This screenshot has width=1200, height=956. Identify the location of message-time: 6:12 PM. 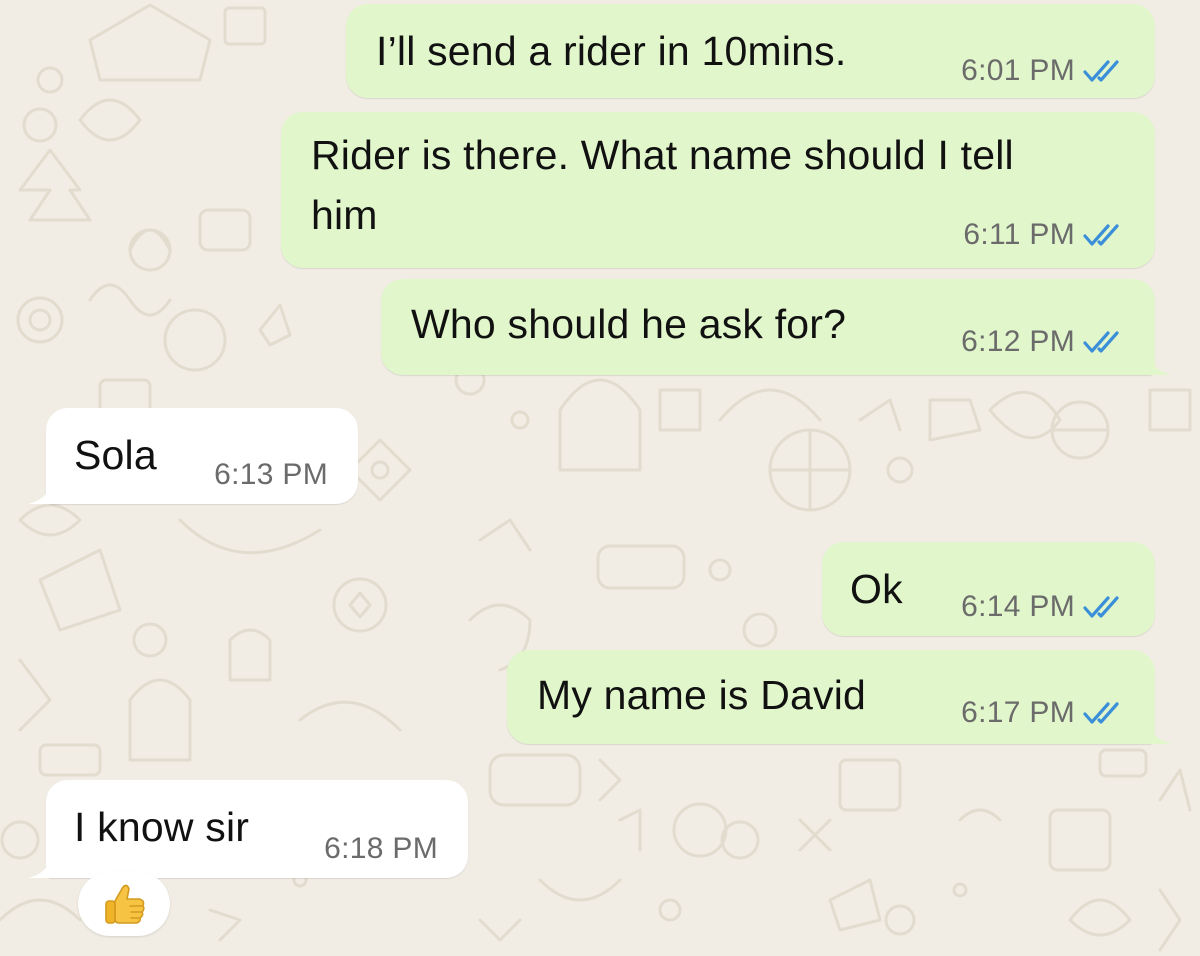
(1018, 341).